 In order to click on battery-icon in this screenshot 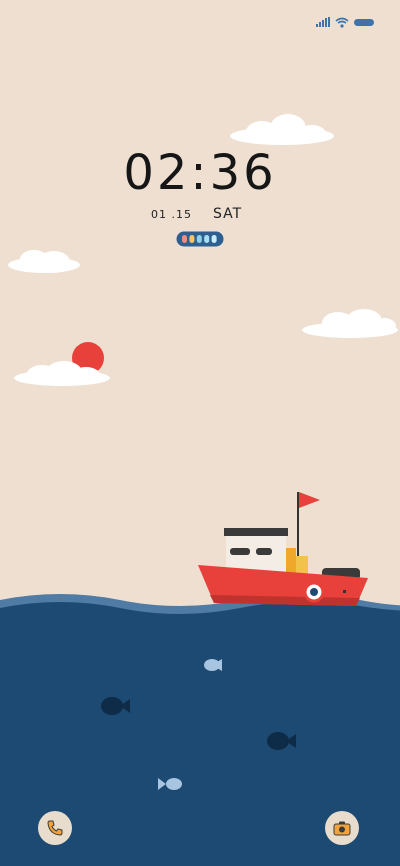, I will do `click(364, 22)`.